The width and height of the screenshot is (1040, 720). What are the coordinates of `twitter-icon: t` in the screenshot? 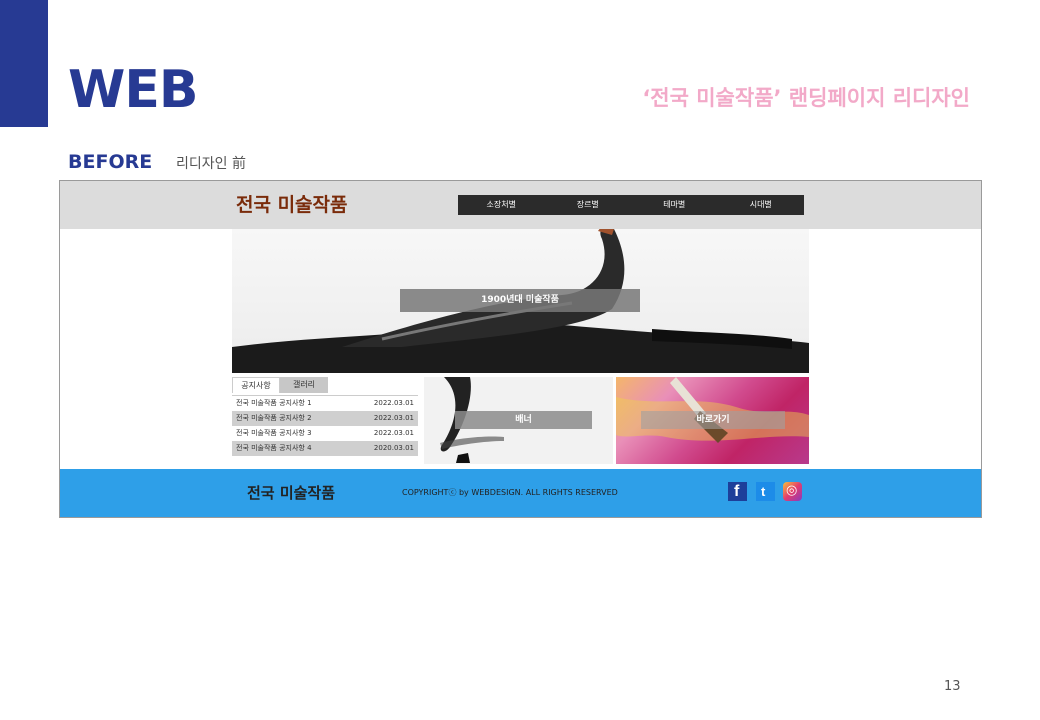 It's located at (765, 491).